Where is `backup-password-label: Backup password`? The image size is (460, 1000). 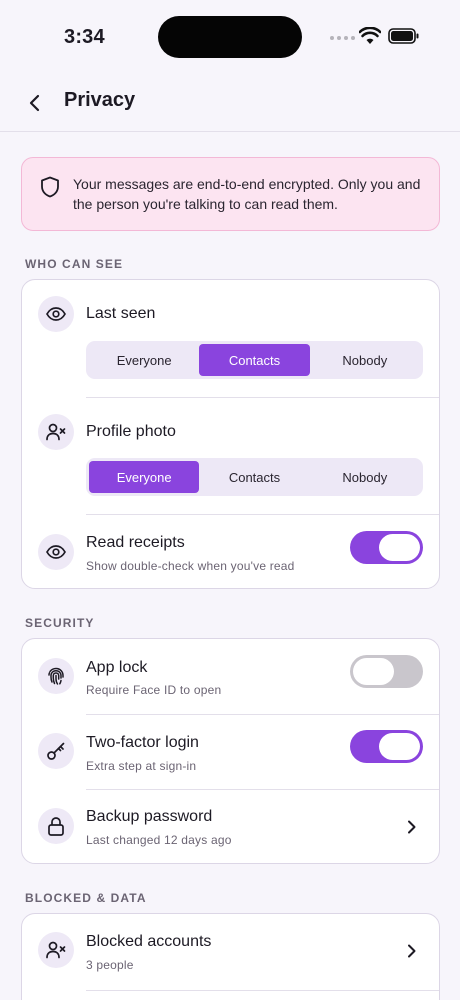 backup-password-label: Backup password is located at coordinates (149, 816).